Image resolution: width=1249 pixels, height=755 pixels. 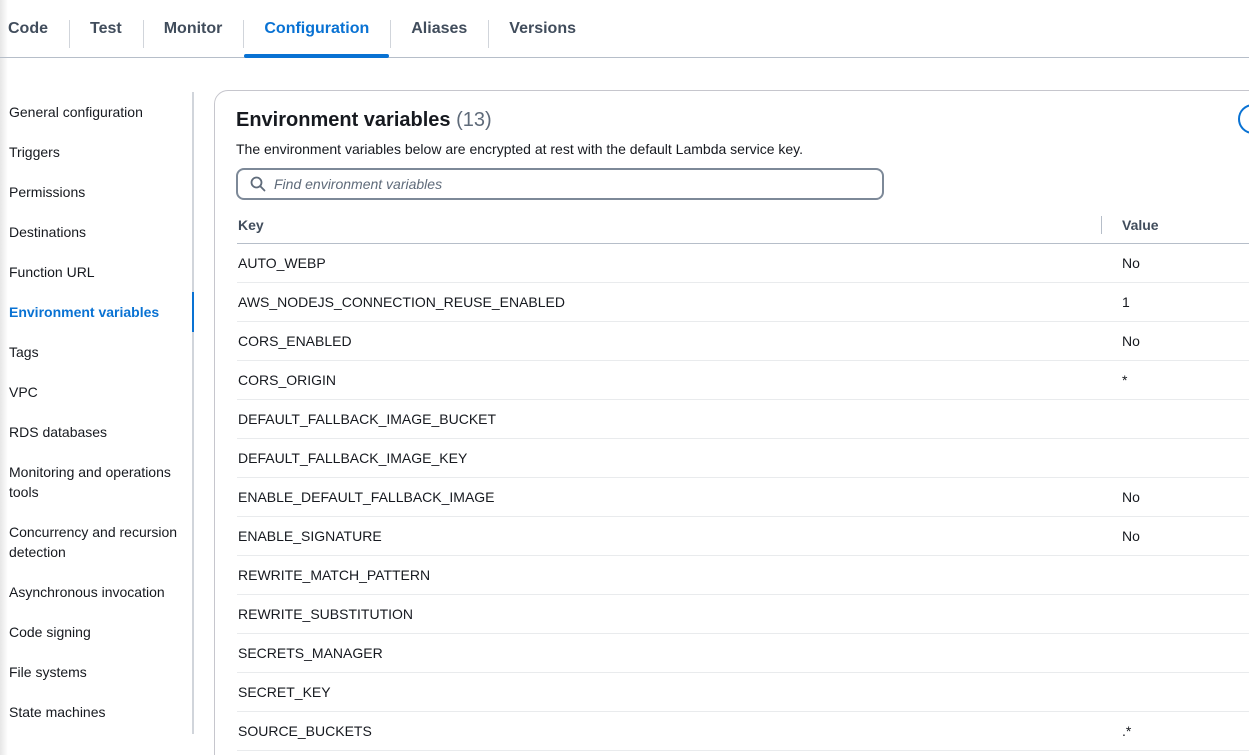 I want to click on sidebar-item-monitoring-tools: Monitoring and operations tools, so click(x=98, y=482).